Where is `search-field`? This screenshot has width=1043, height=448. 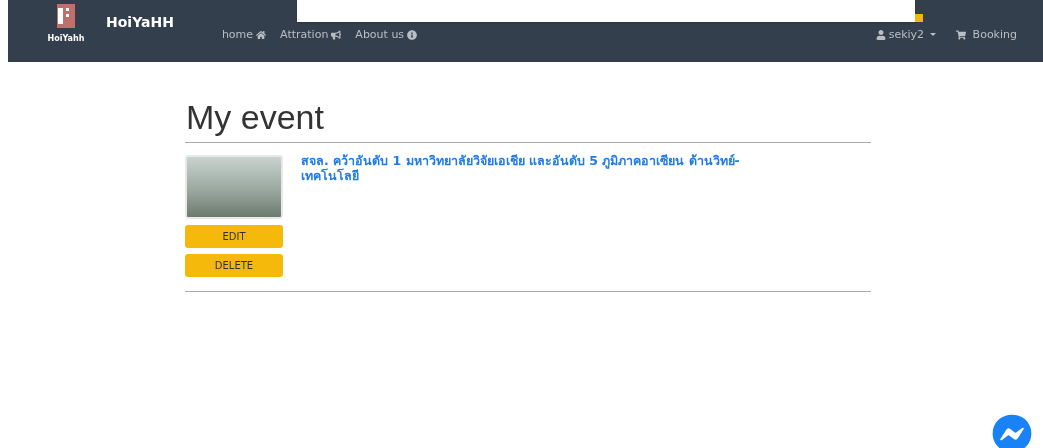
search-field is located at coordinates (606, 11).